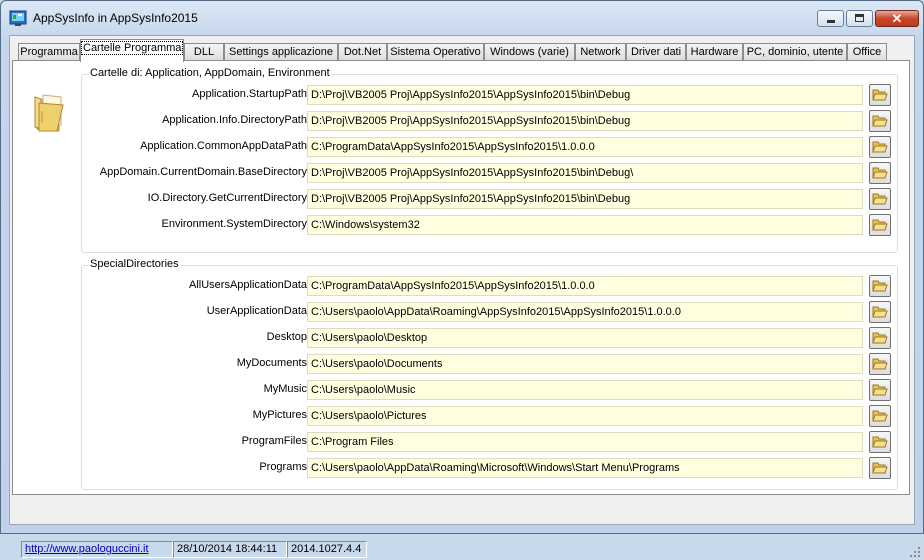 This screenshot has width=924, height=560. Describe the element at coordinates (279, 415) in the screenshot. I see `path-label: MyPictures` at that location.